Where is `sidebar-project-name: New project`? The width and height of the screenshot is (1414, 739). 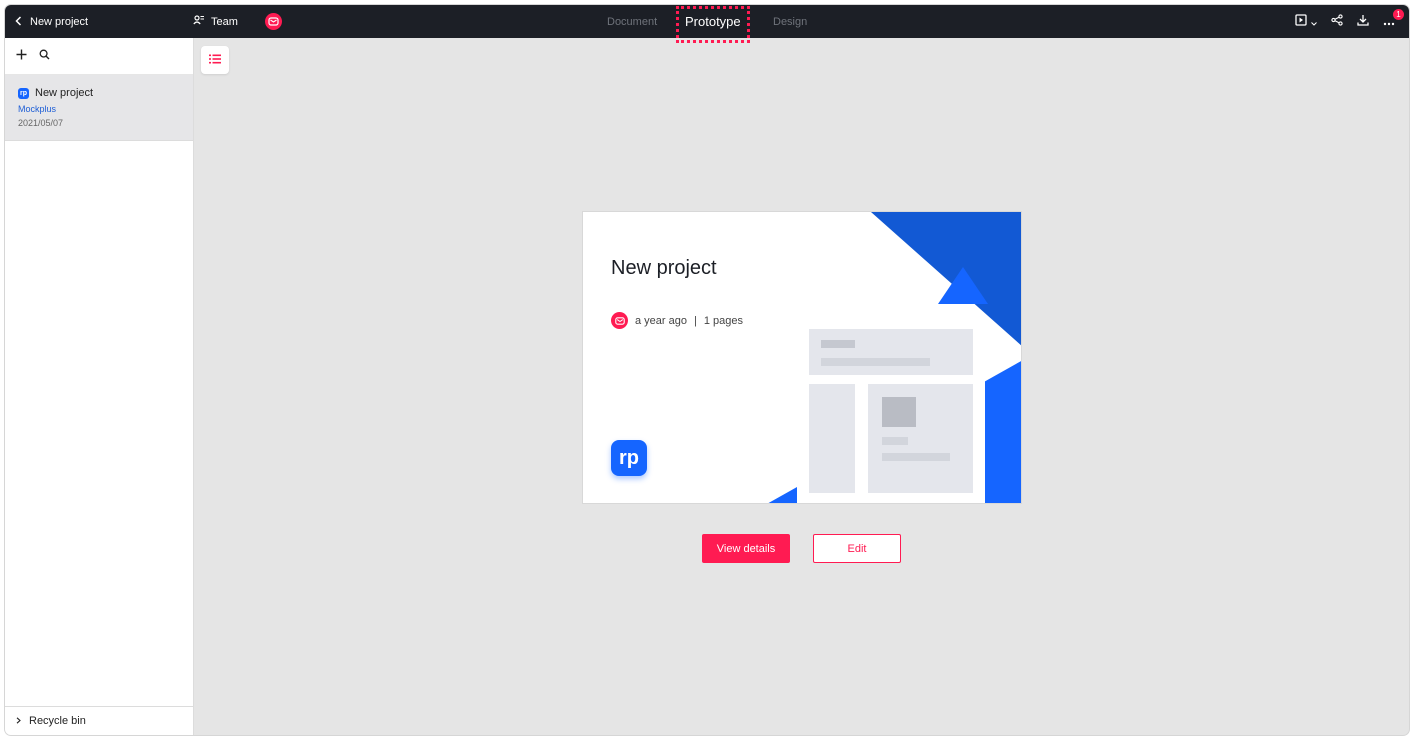 sidebar-project-name: New project is located at coordinates (64, 93).